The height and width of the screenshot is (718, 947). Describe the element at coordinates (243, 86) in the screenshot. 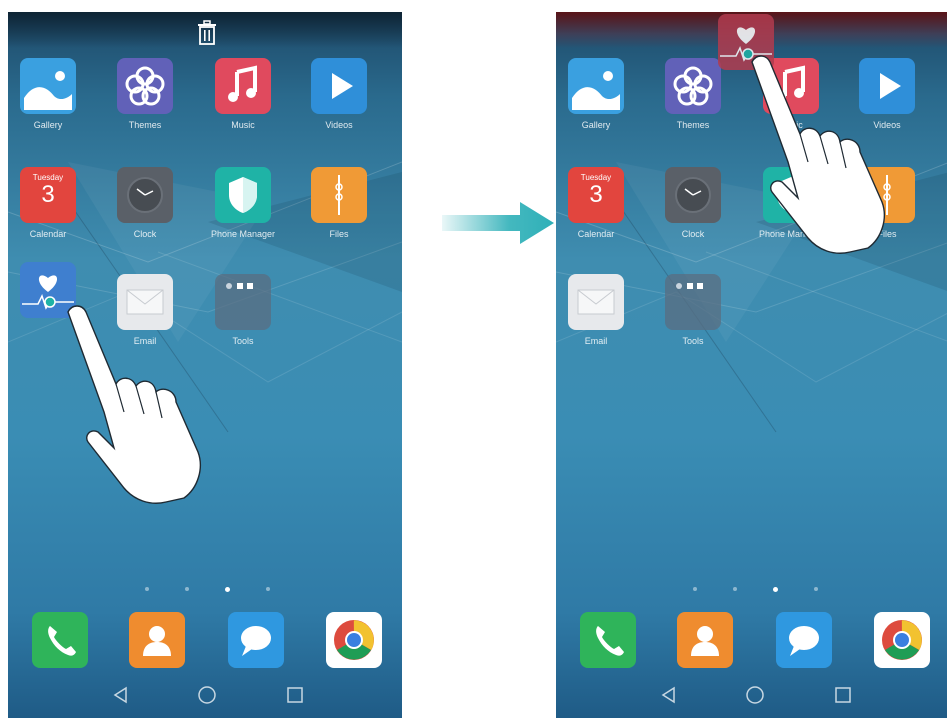

I see `music-icon` at that location.